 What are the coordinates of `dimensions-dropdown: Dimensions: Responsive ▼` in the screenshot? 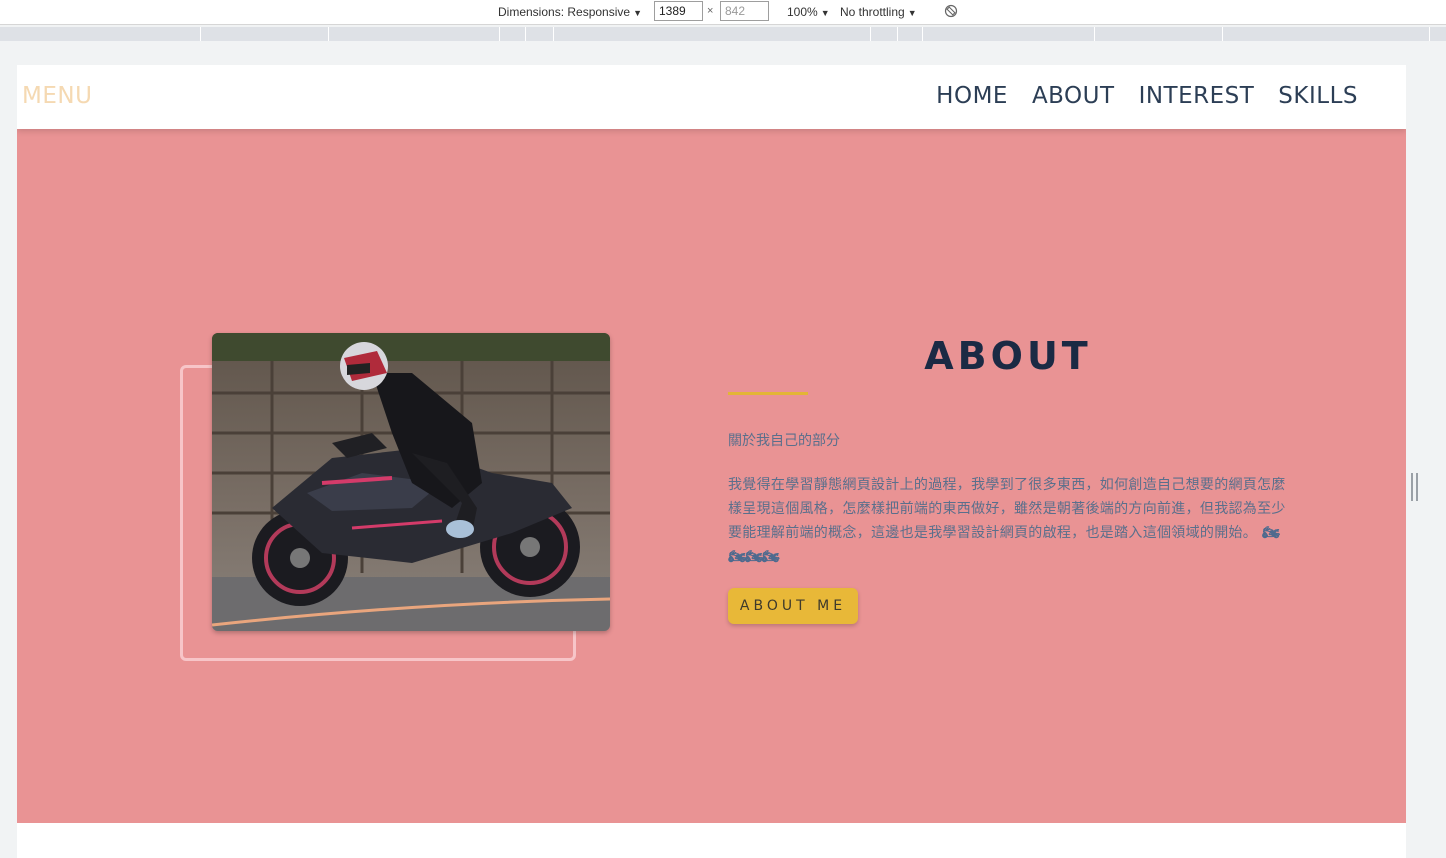 It's located at (570, 12).